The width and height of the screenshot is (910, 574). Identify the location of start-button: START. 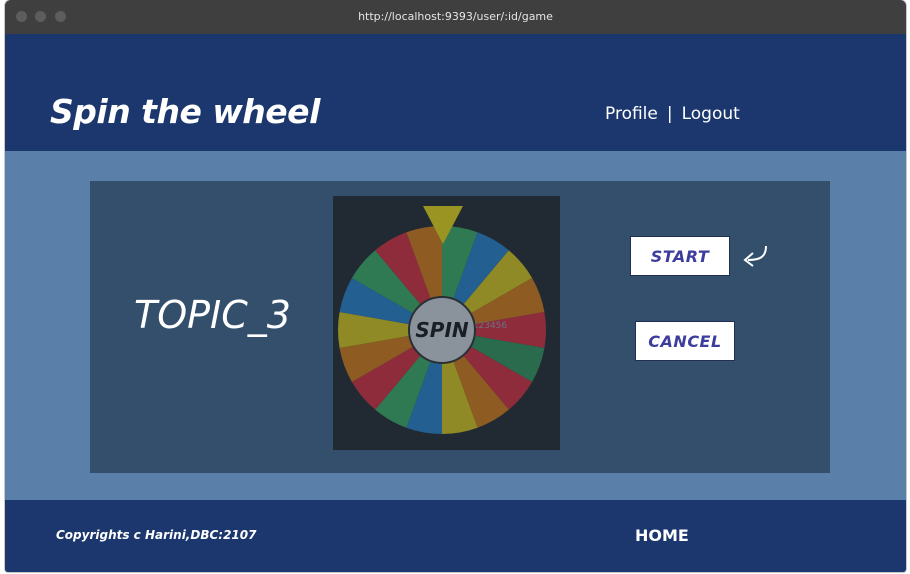
(680, 256).